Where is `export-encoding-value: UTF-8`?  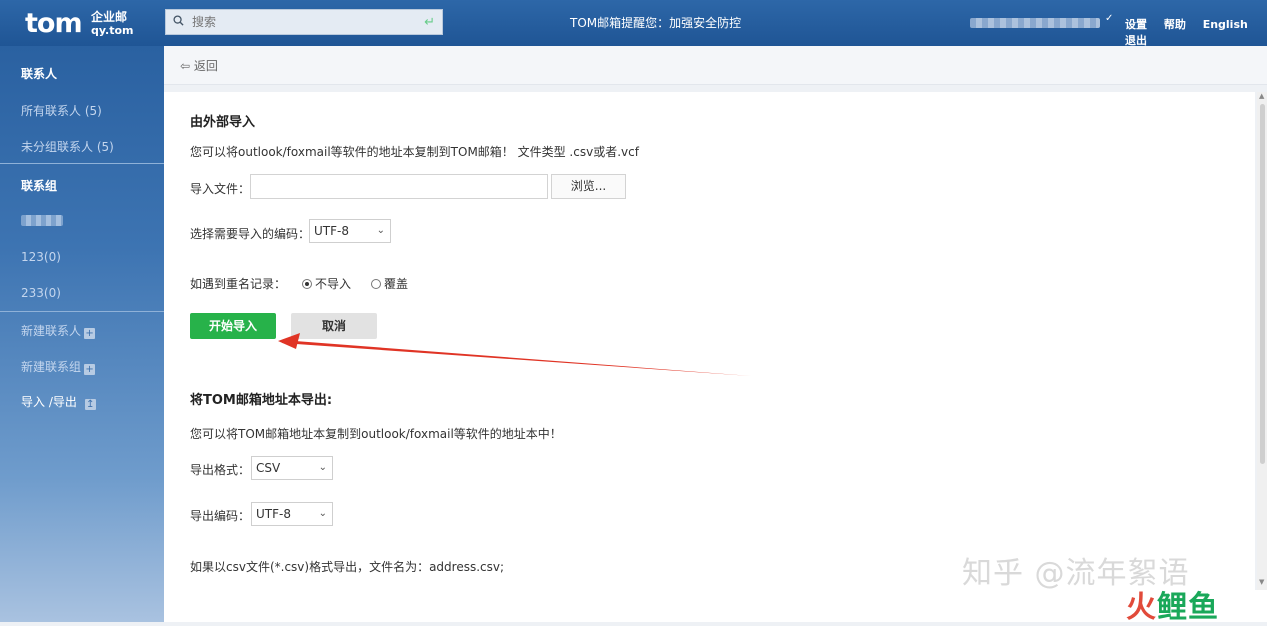
export-encoding-value: UTF-8 is located at coordinates (273, 514).